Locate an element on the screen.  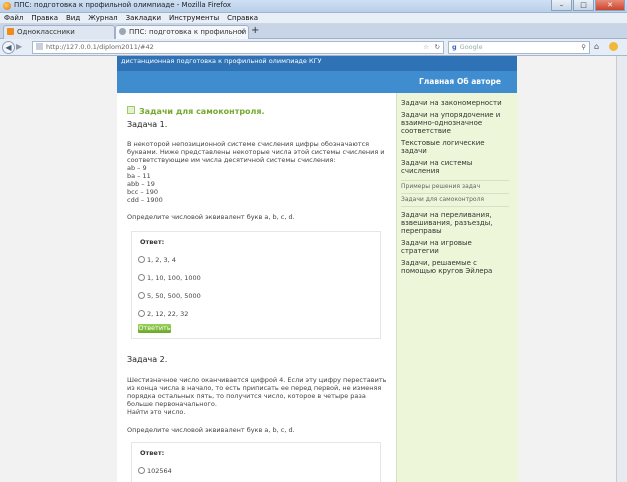
answer-option: 1, 10, 100, 1000 is located at coordinates (169, 278).